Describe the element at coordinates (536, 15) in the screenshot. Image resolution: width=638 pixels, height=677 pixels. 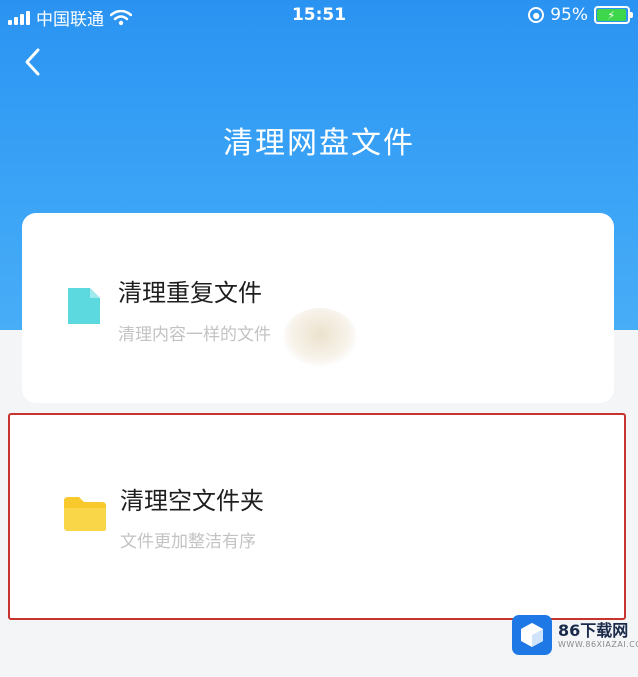
I see `orientation-lock-icon: ●` at that location.